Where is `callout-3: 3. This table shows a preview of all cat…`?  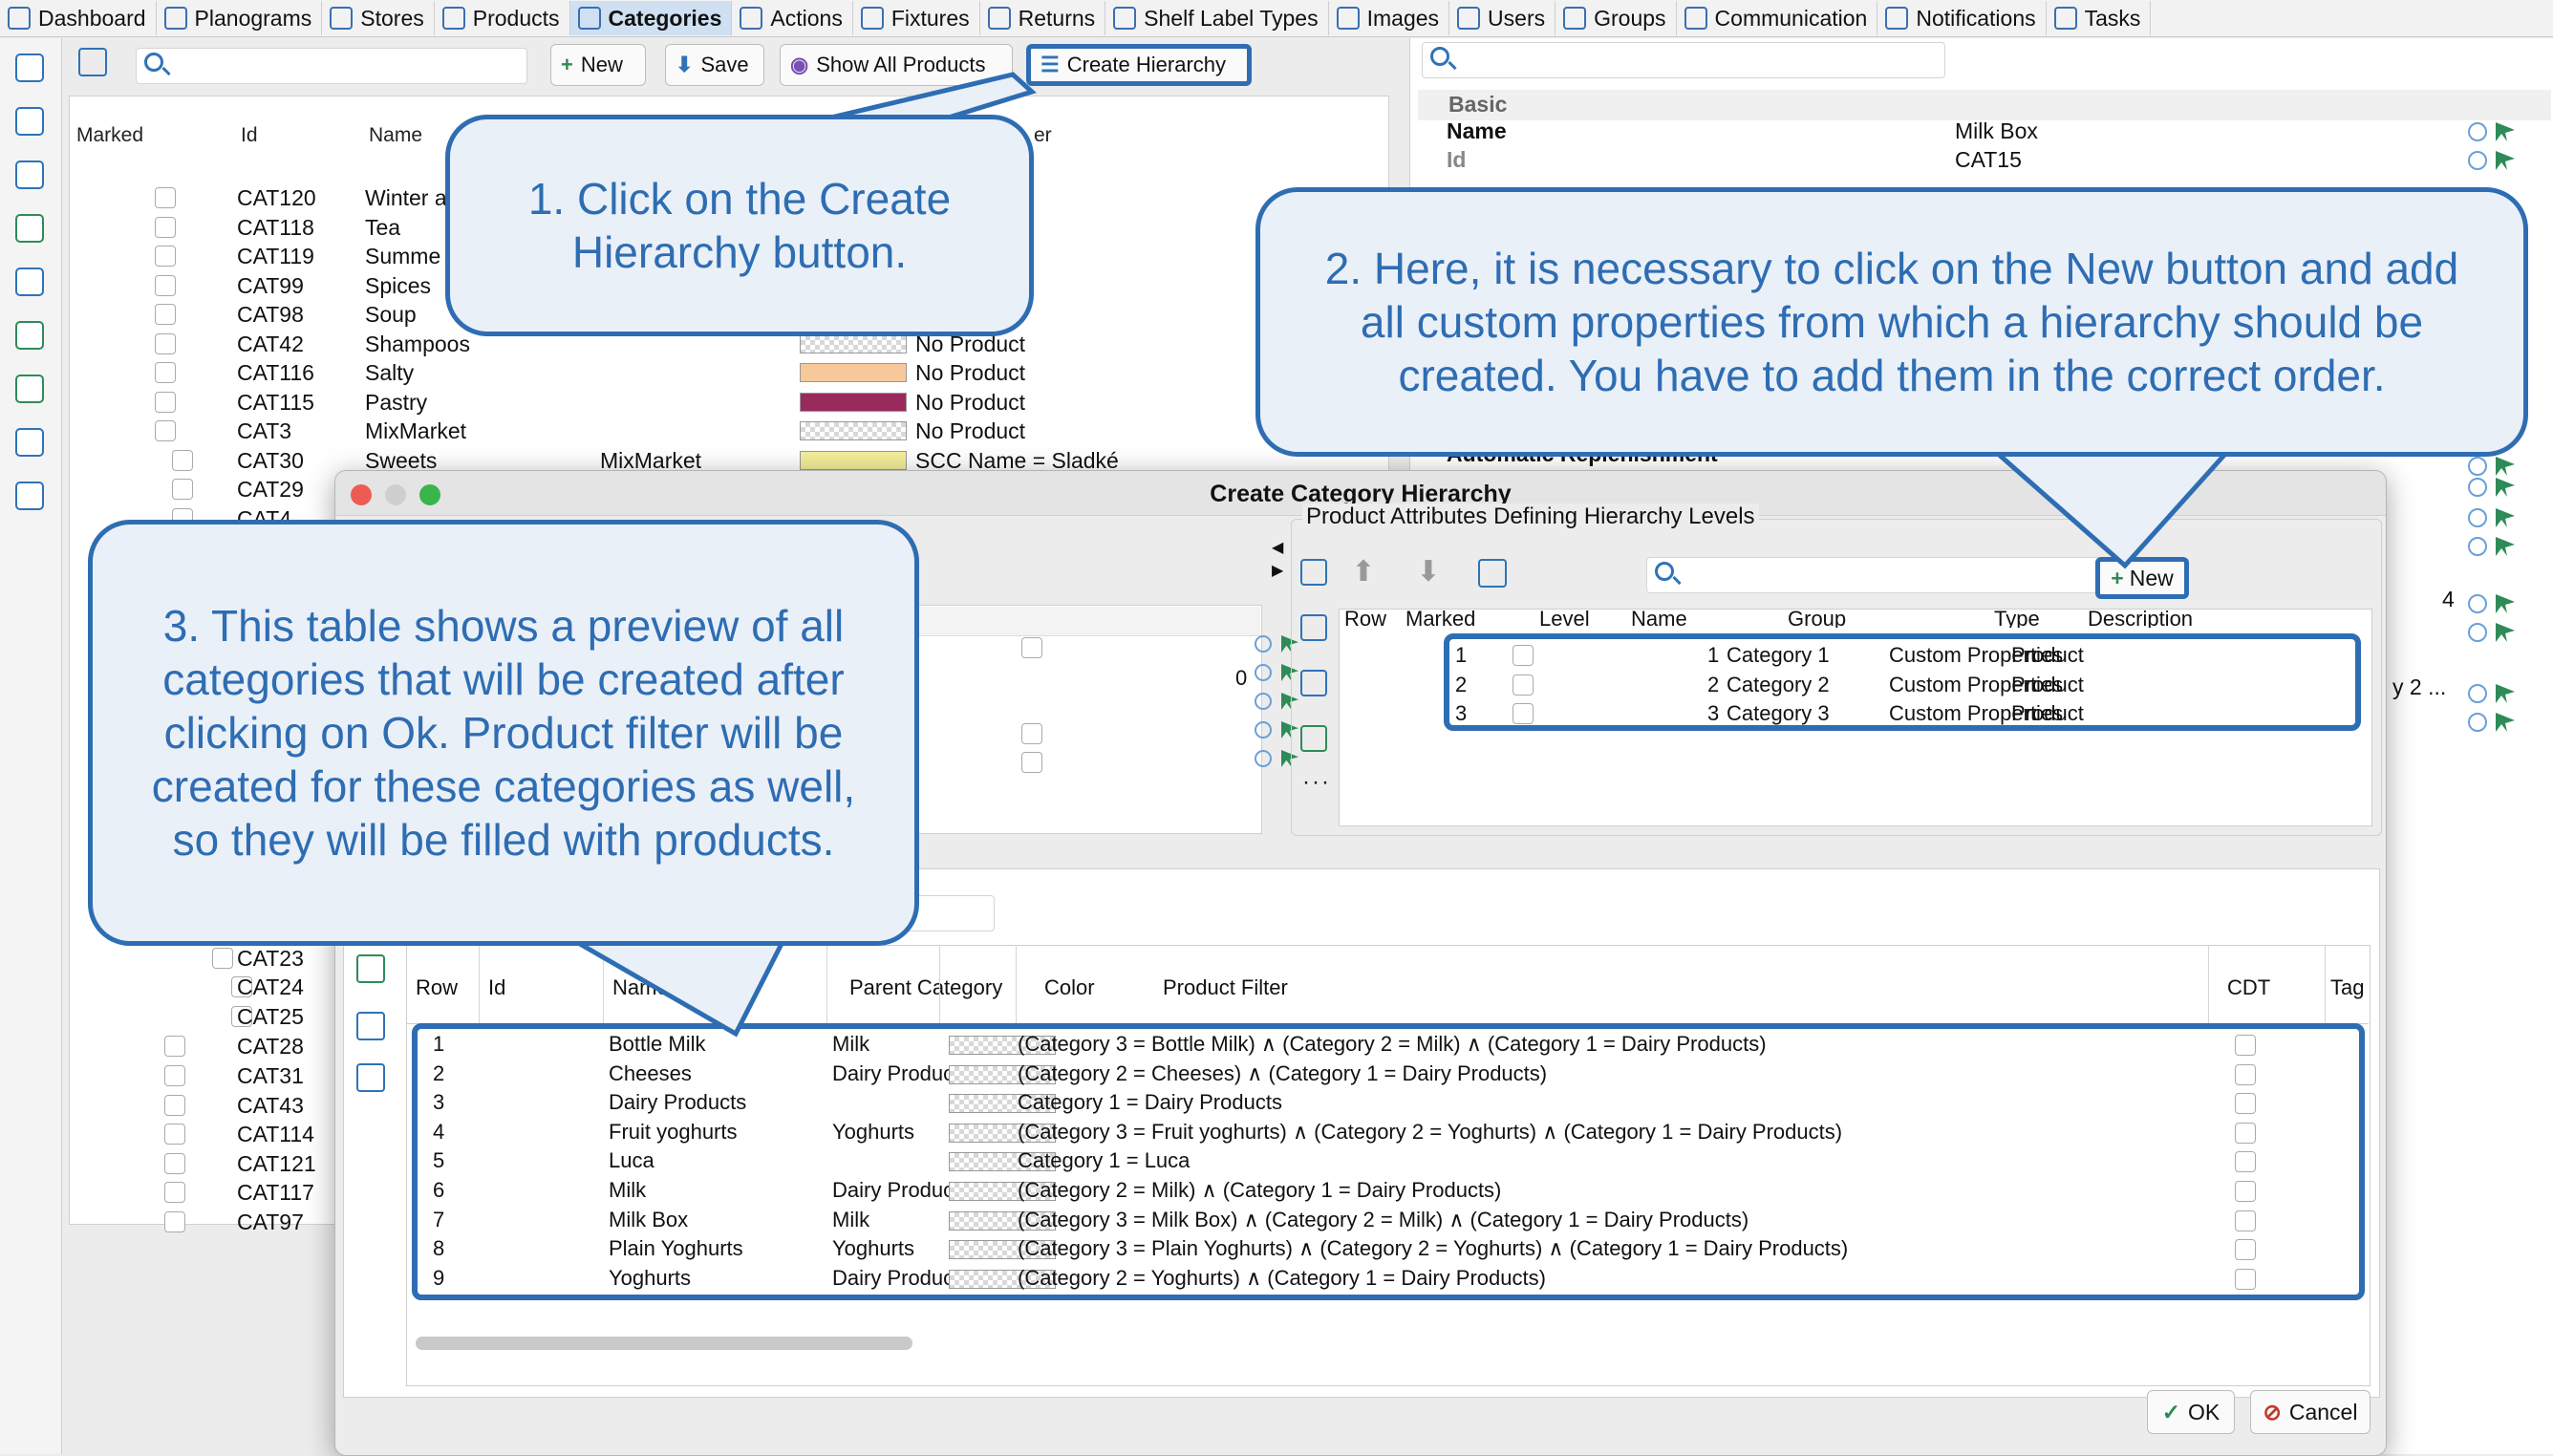
callout-3: 3. This table shows a preview of all cat… is located at coordinates (503, 733).